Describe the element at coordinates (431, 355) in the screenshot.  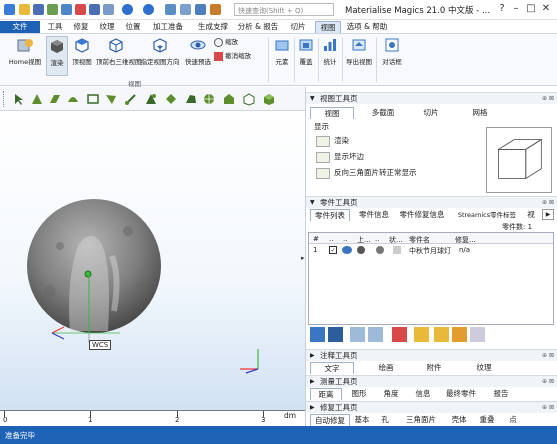
I see `annotation-panel-header: ▶ 注释工具页 ⊕ ⊠` at that location.